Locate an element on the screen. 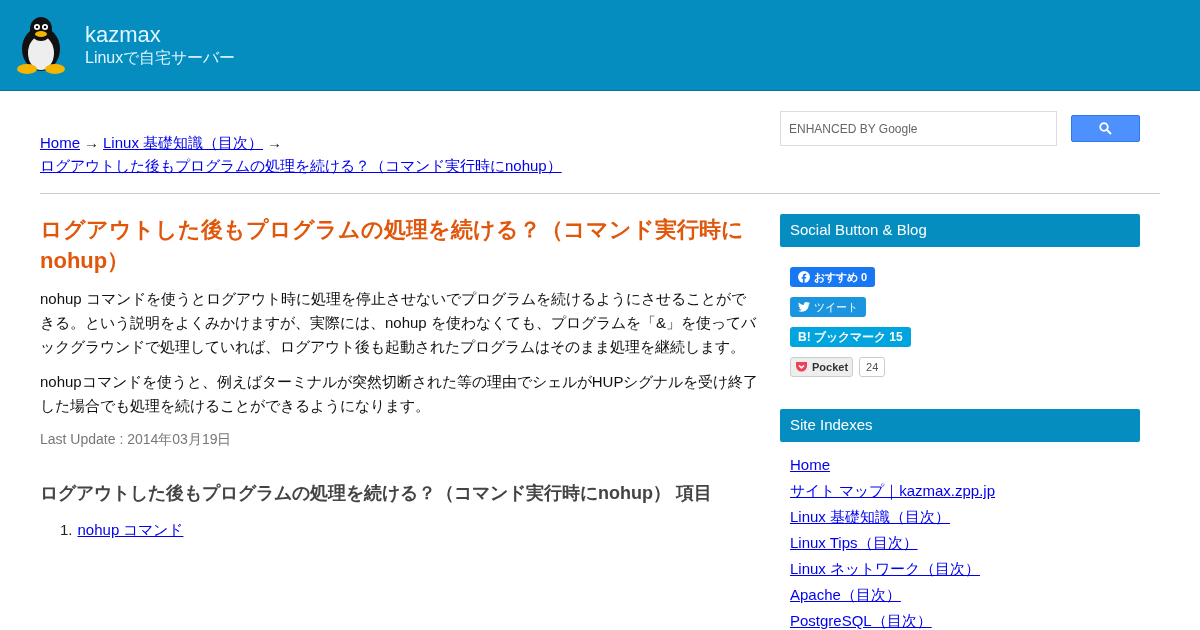 This screenshot has width=1200, height=630. sidebar-link: Apache（目次） is located at coordinates (848, 595).